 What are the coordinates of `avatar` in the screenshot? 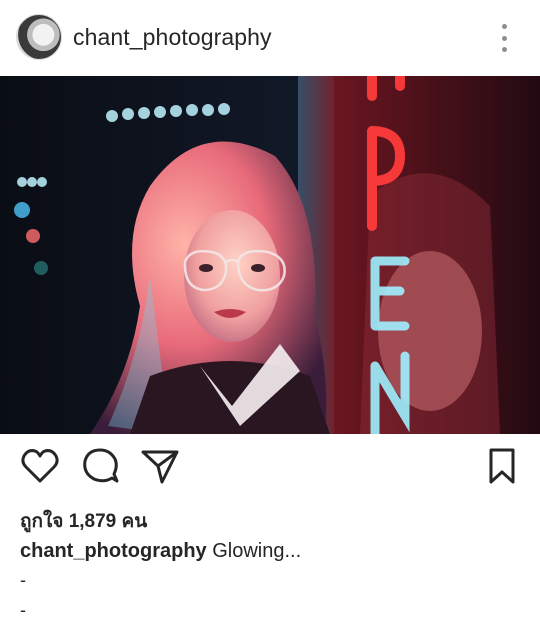 It's located at (39, 37).